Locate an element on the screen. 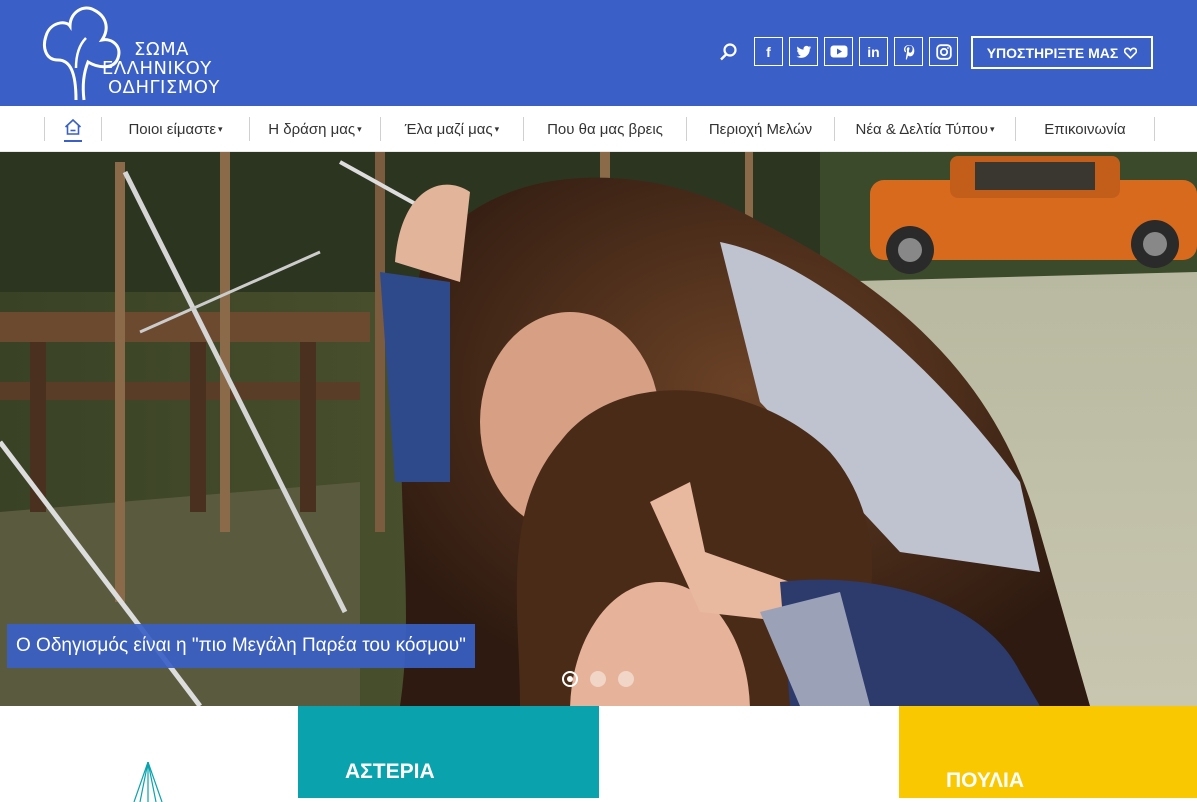  nav-find-us: Που θα μας βρεις is located at coordinates (604, 129).